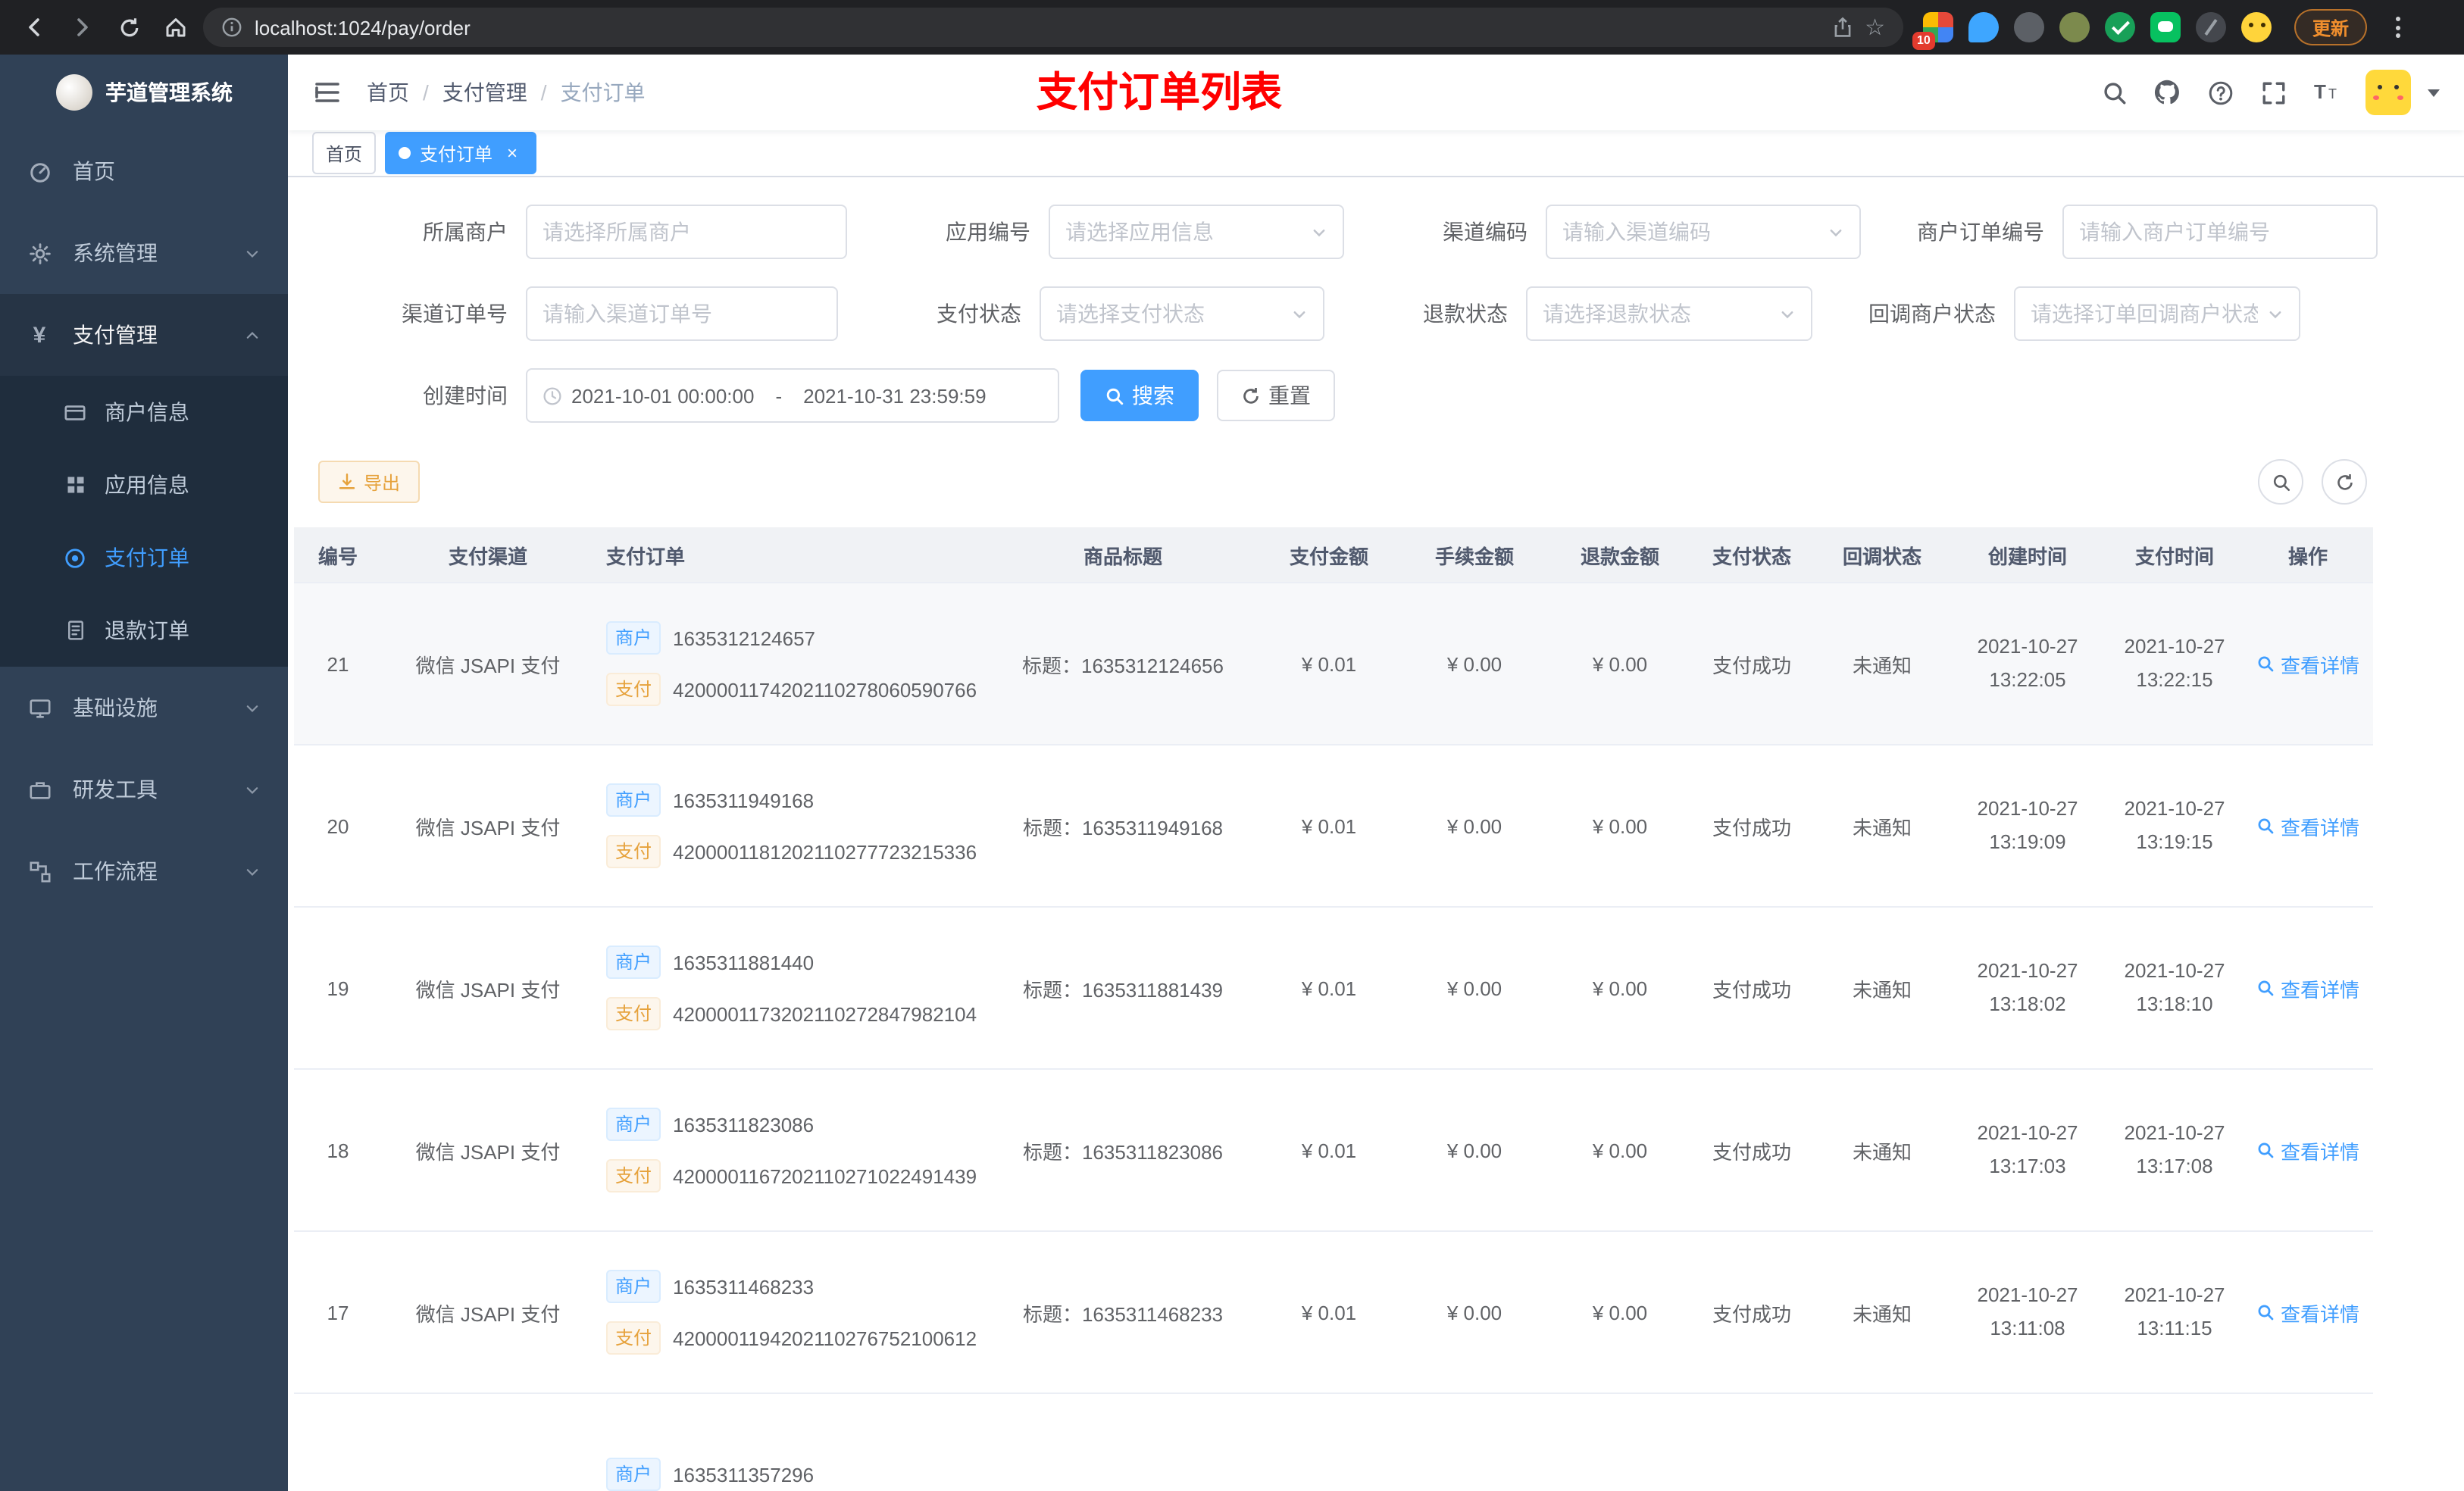 This screenshot has width=2464, height=1491. Describe the element at coordinates (1139, 395) in the screenshot. I see `search-button: 搜索` at that location.